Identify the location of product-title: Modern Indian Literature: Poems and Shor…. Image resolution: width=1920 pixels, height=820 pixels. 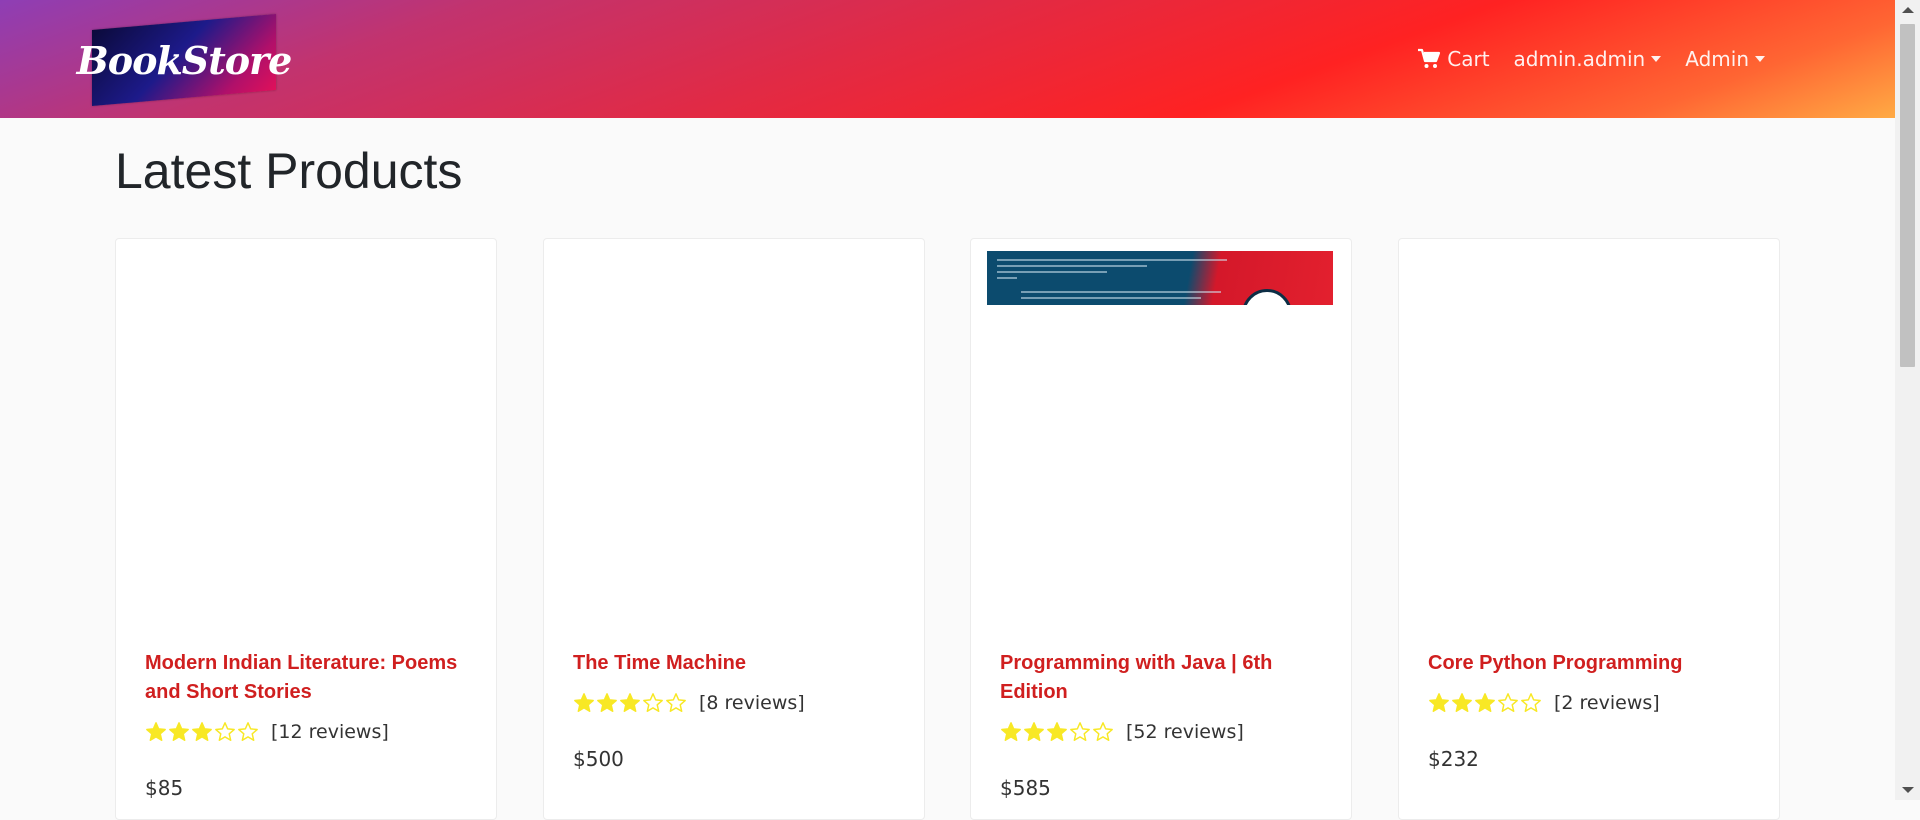
(305, 678).